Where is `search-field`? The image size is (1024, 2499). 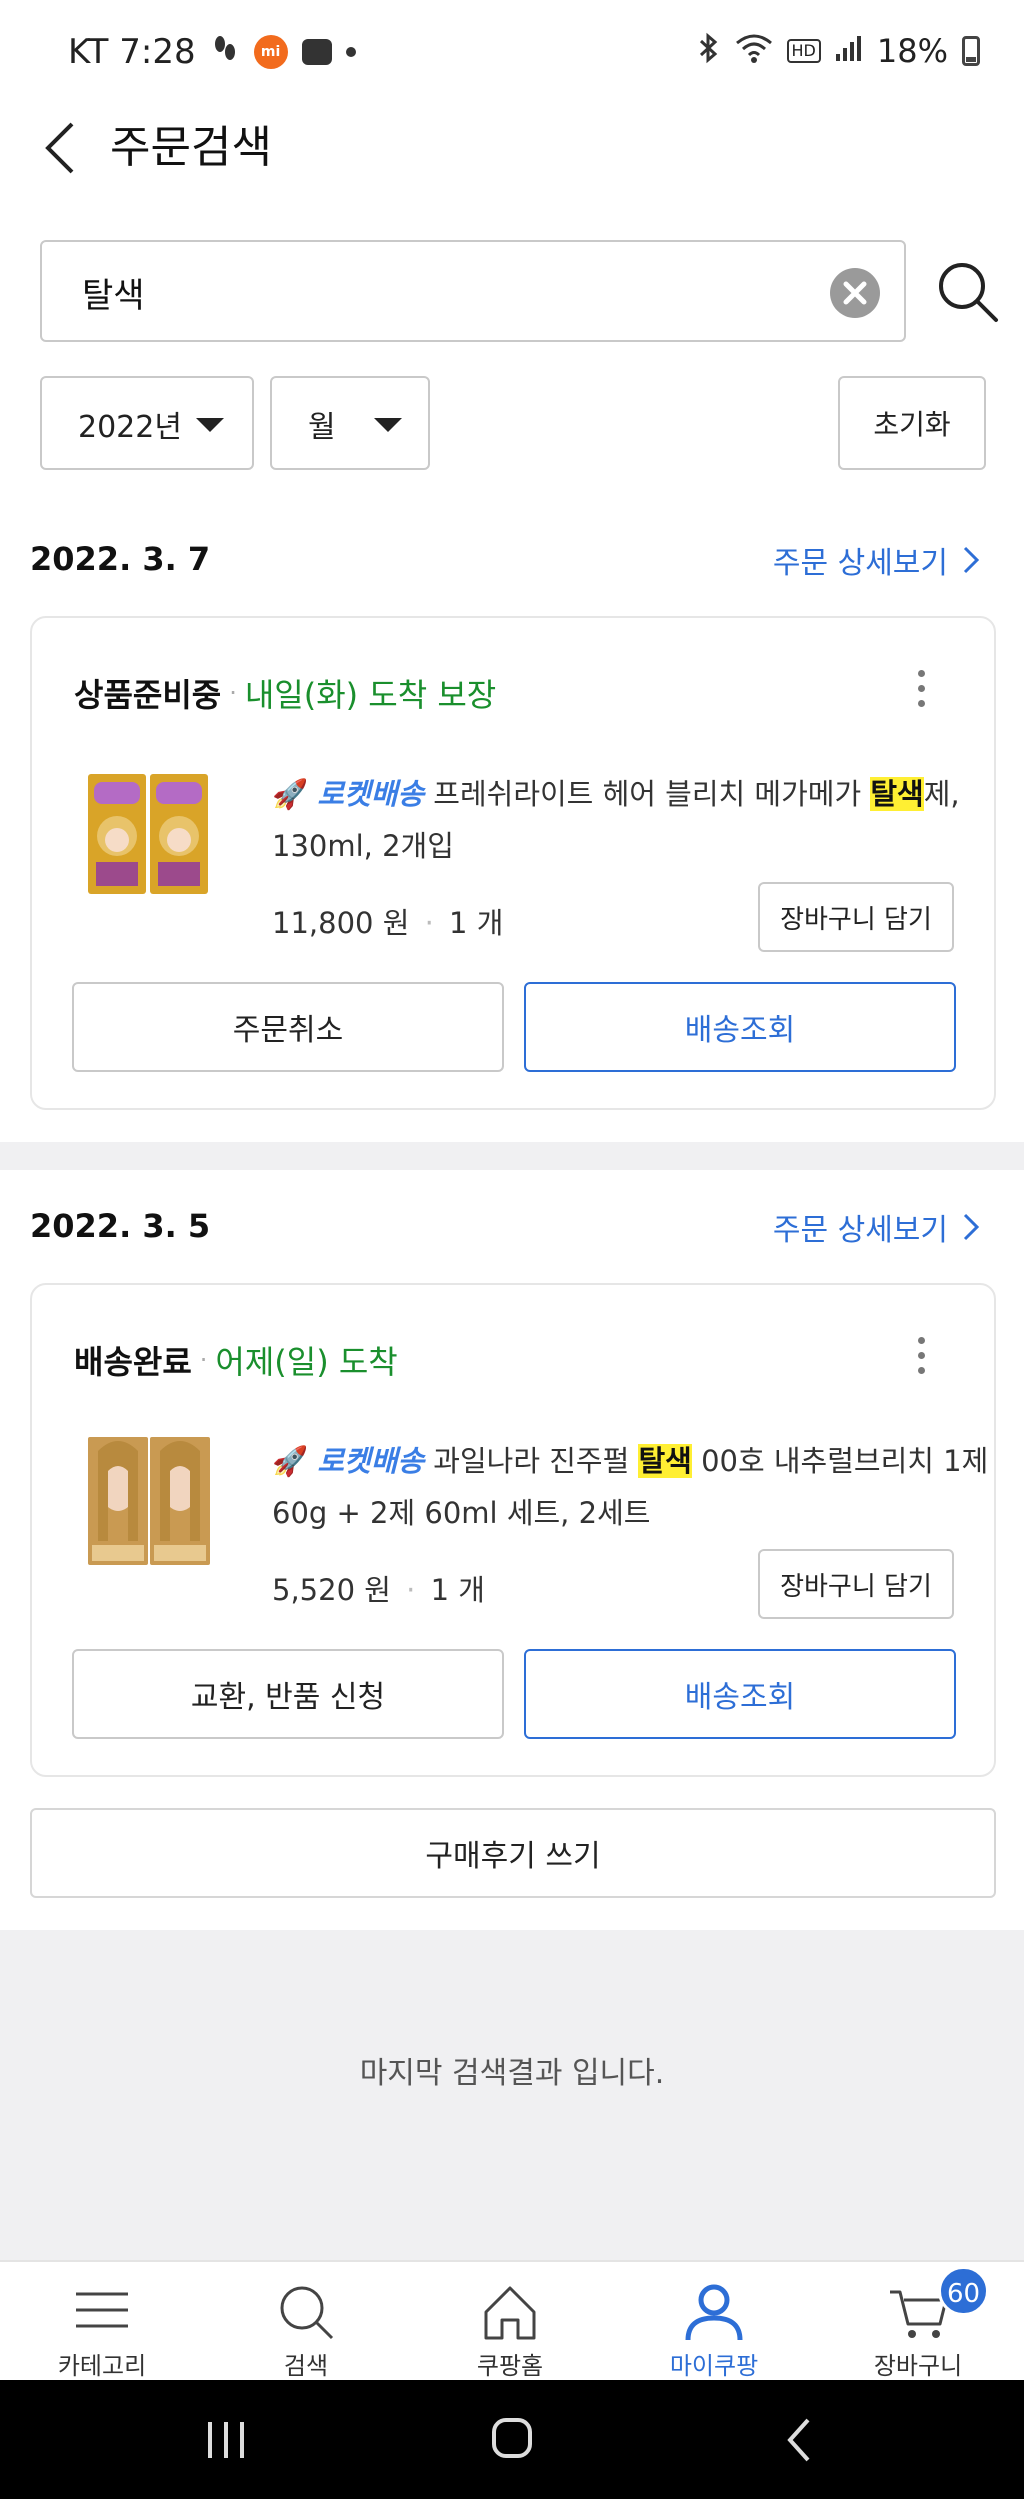
search-field is located at coordinates (473, 291).